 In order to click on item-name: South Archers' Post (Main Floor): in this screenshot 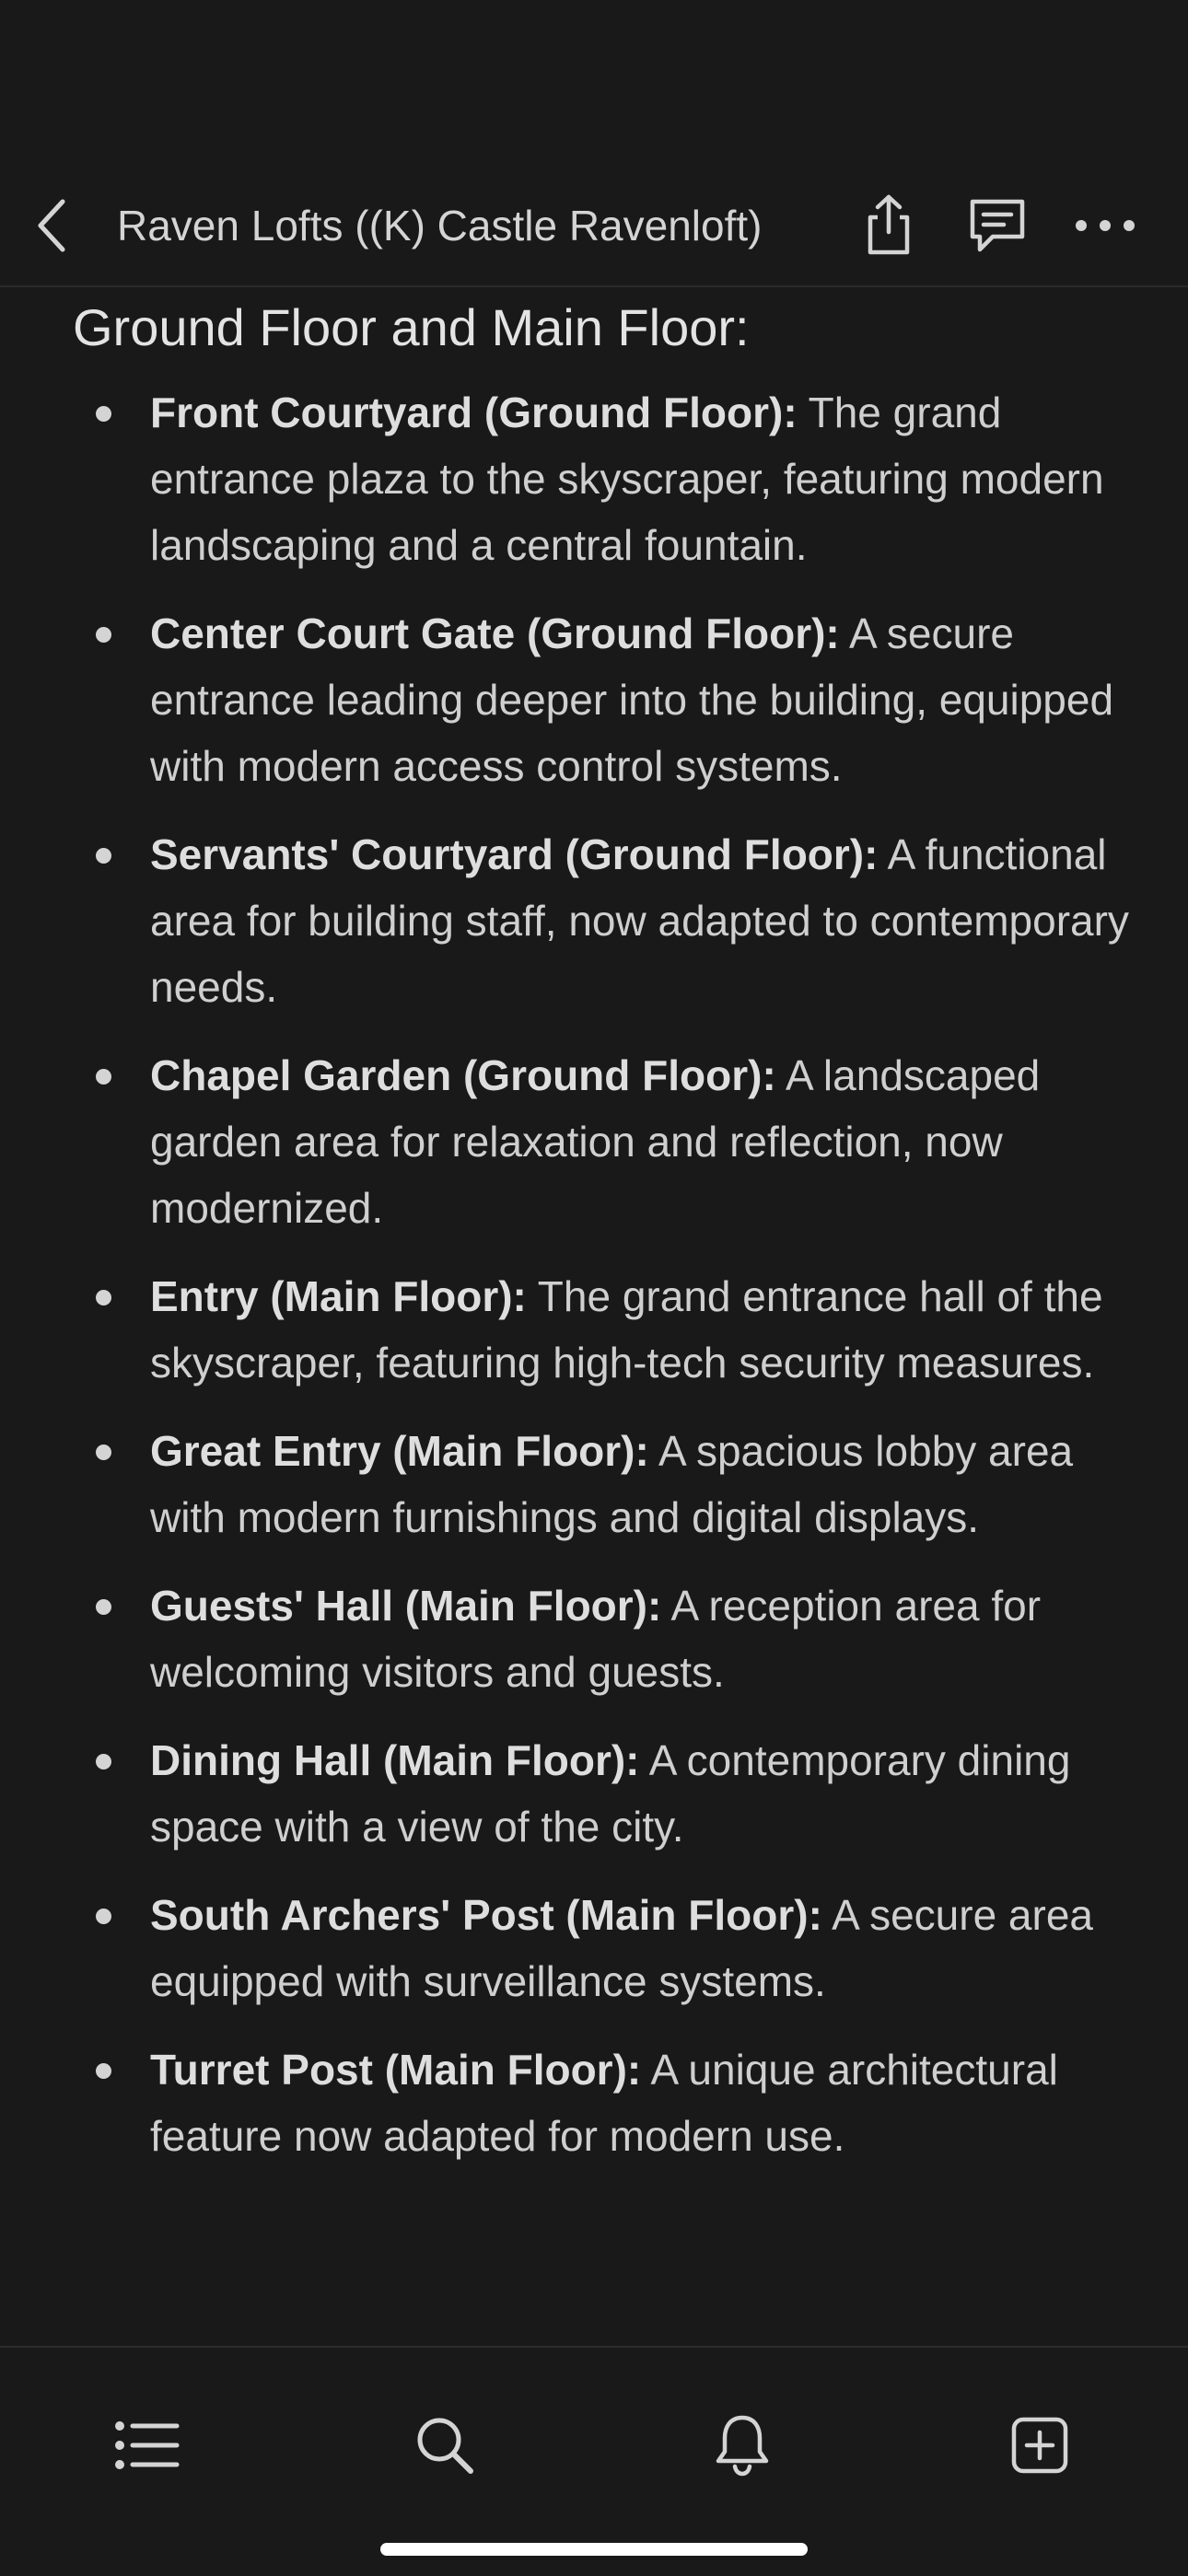, I will do `click(486, 1915)`.